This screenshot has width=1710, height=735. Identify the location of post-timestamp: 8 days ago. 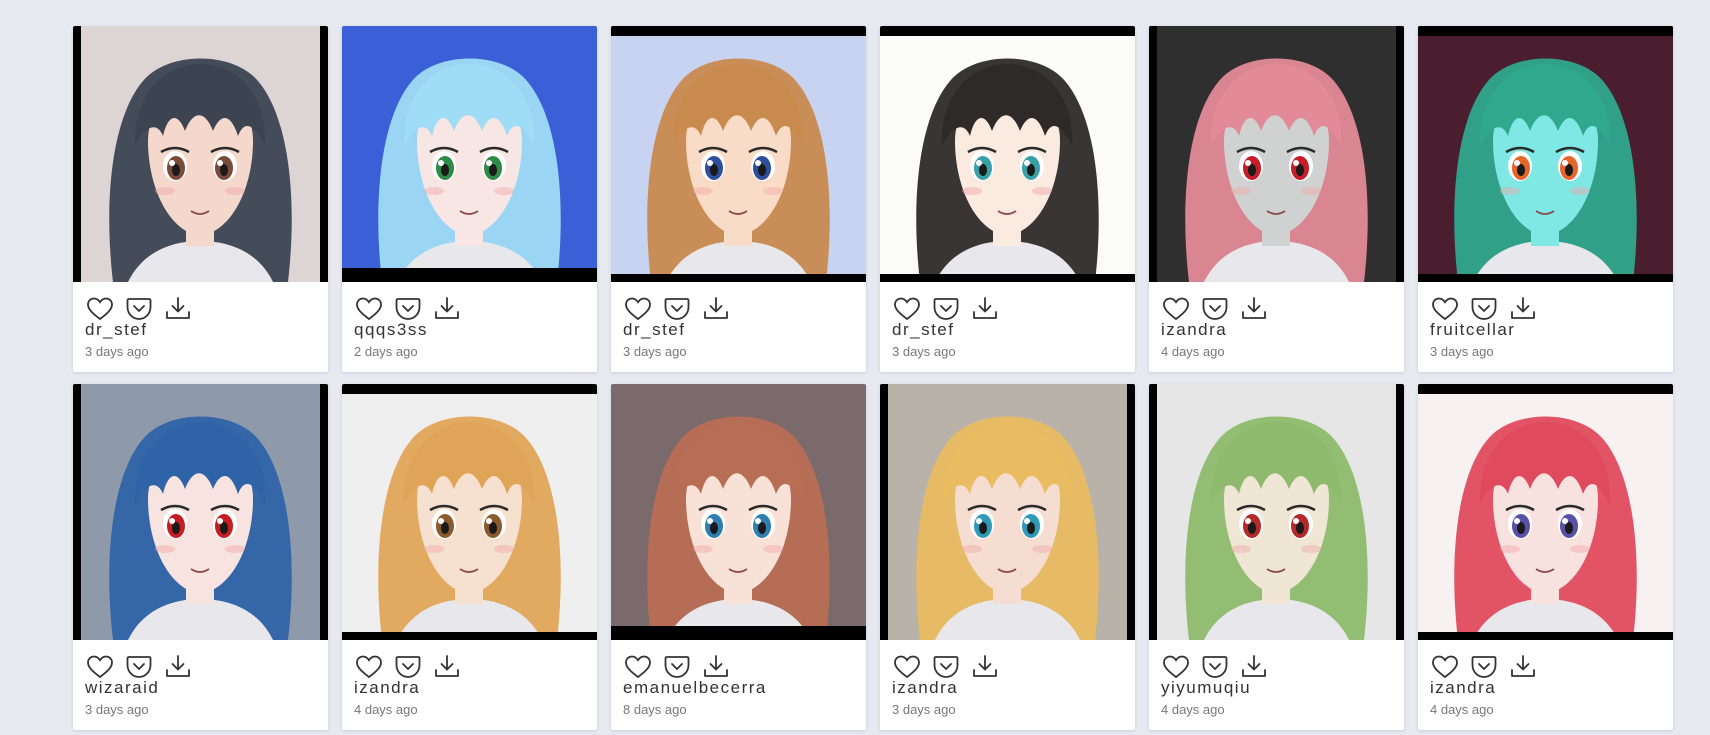
(655, 709).